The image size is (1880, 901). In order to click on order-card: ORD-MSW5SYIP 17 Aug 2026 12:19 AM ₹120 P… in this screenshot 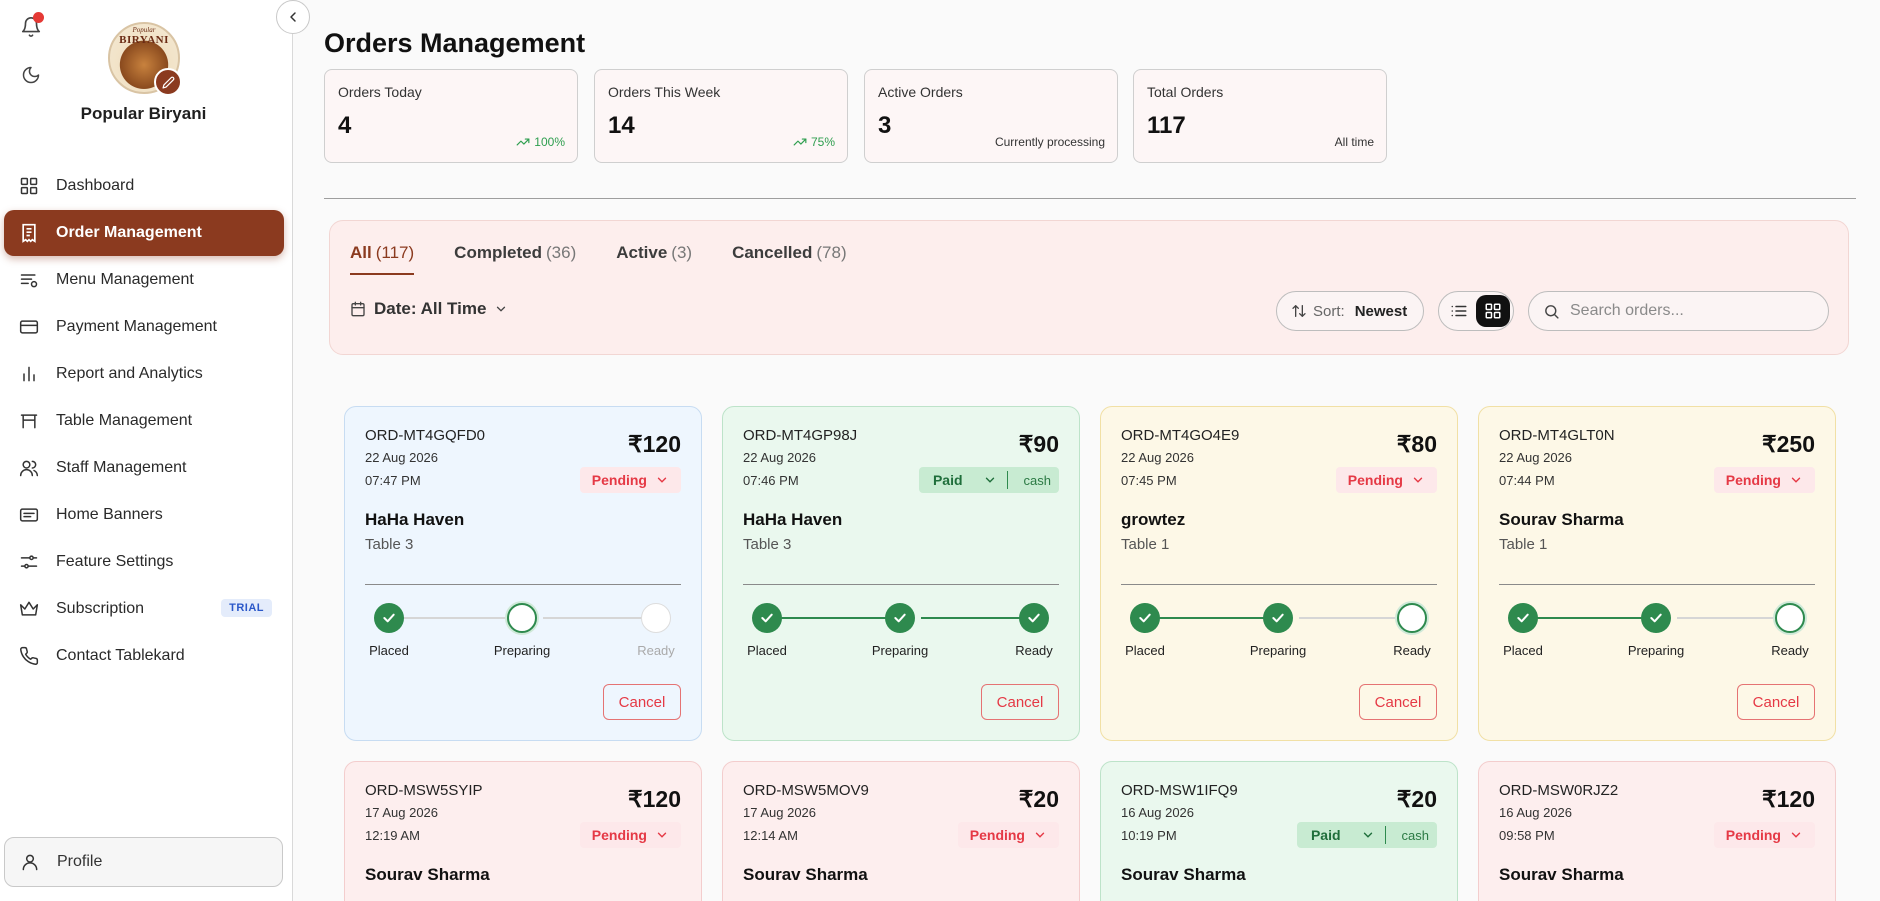, I will do `click(523, 831)`.